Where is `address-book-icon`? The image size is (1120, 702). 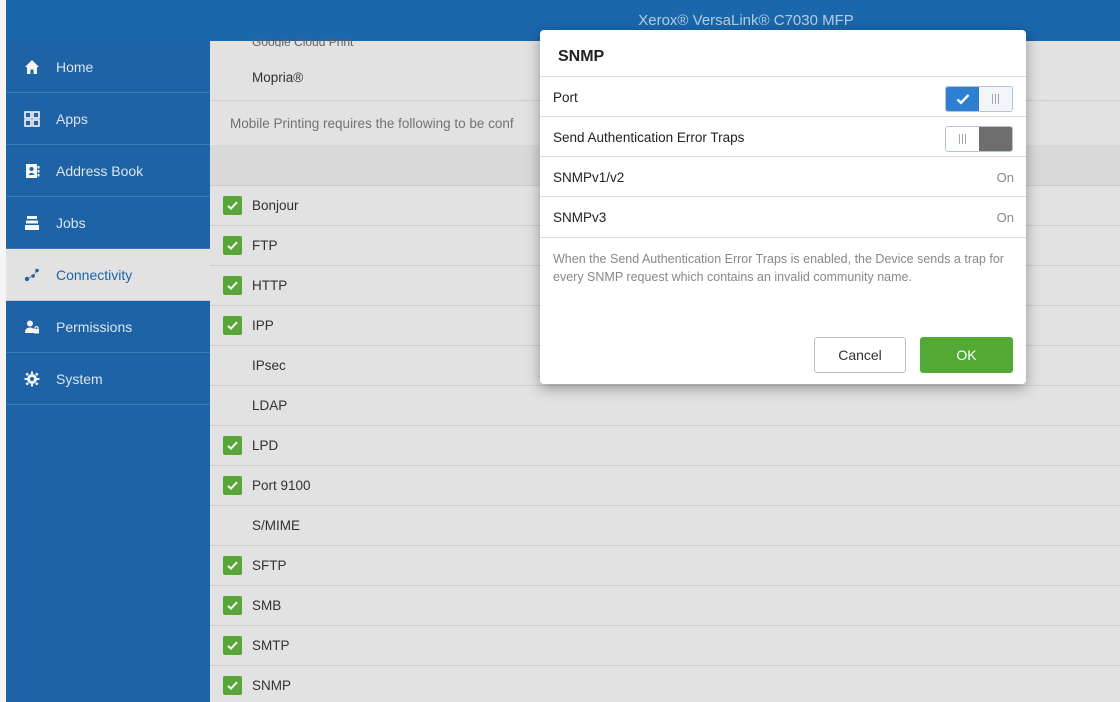 address-book-icon is located at coordinates (32, 171).